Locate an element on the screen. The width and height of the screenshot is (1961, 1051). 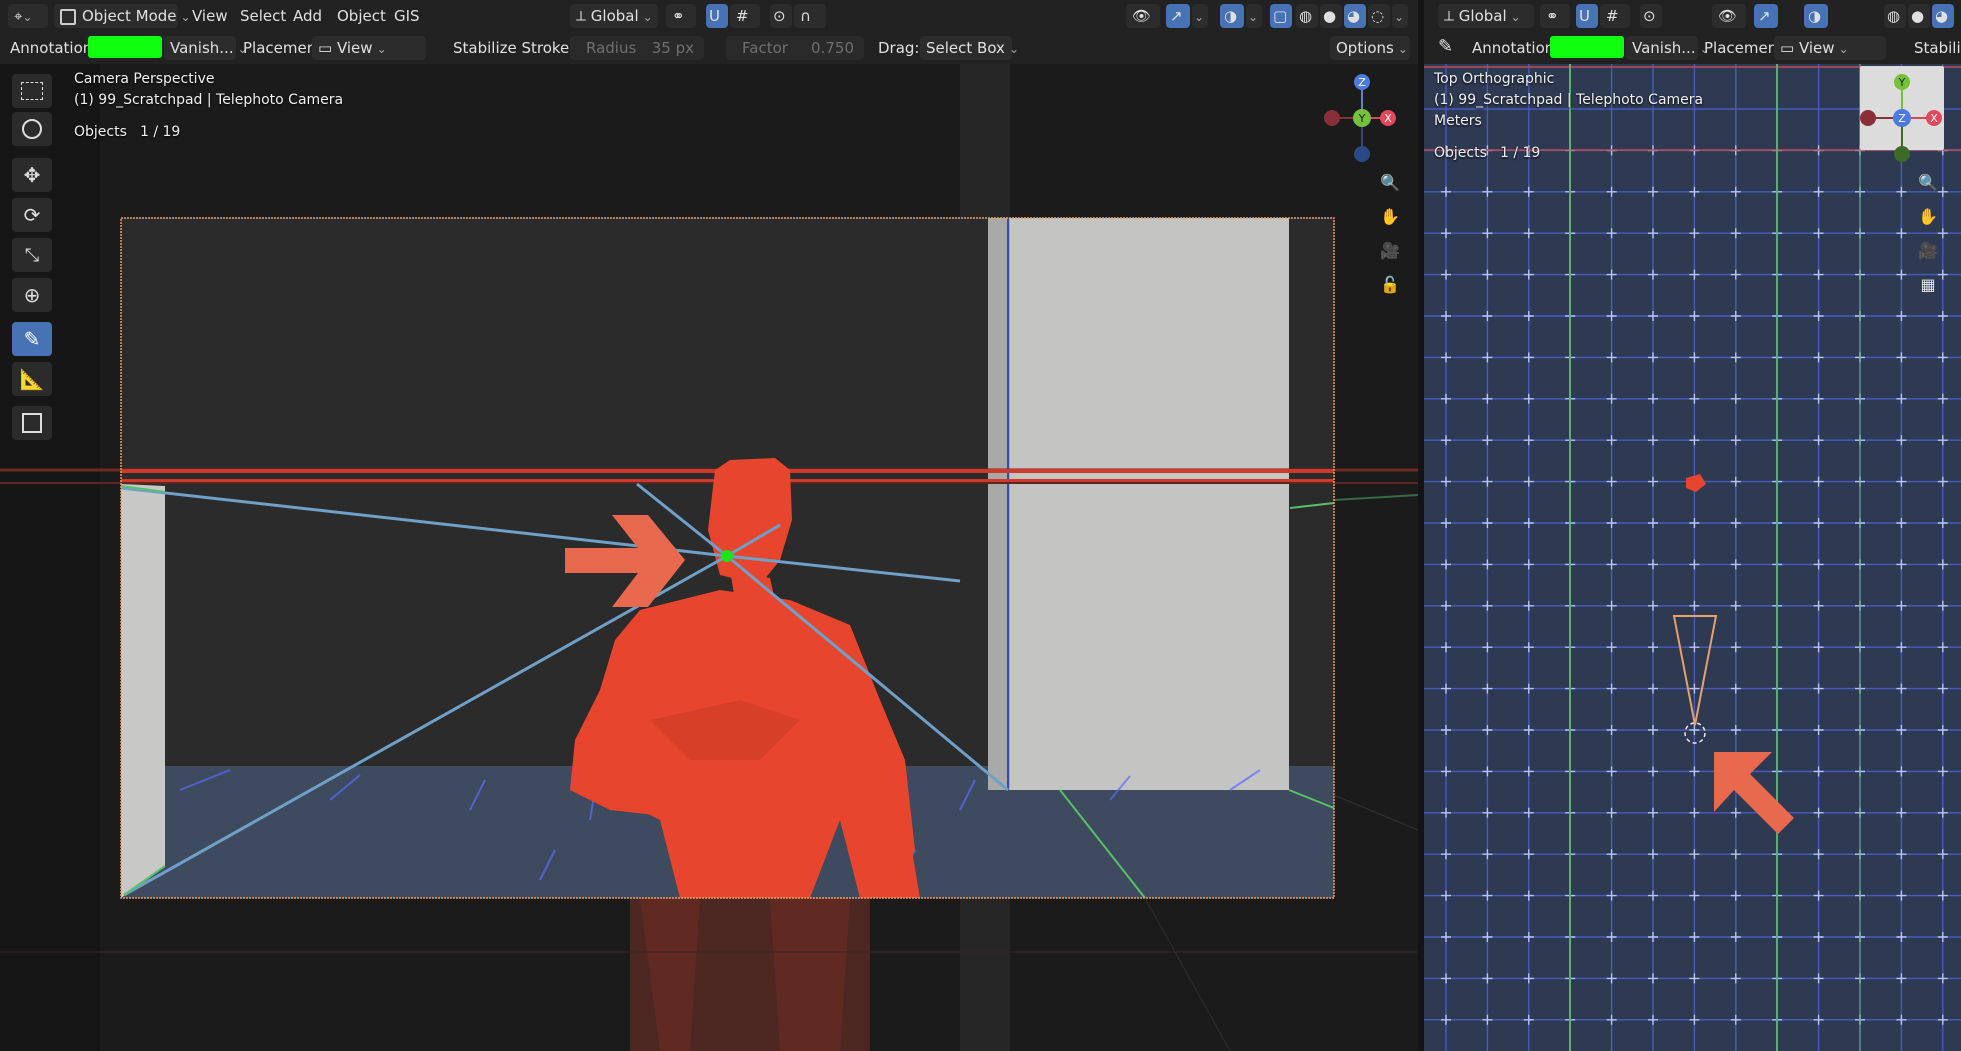
shading-wireframe: ◍ is located at coordinates (1307, 16).